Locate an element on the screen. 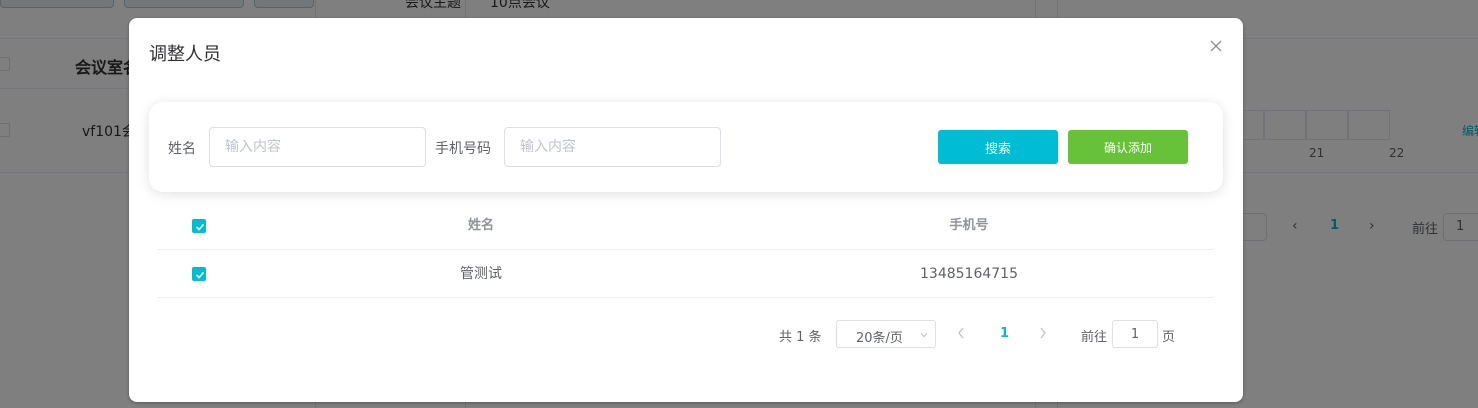  goto-page-input is located at coordinates (1135, 334).